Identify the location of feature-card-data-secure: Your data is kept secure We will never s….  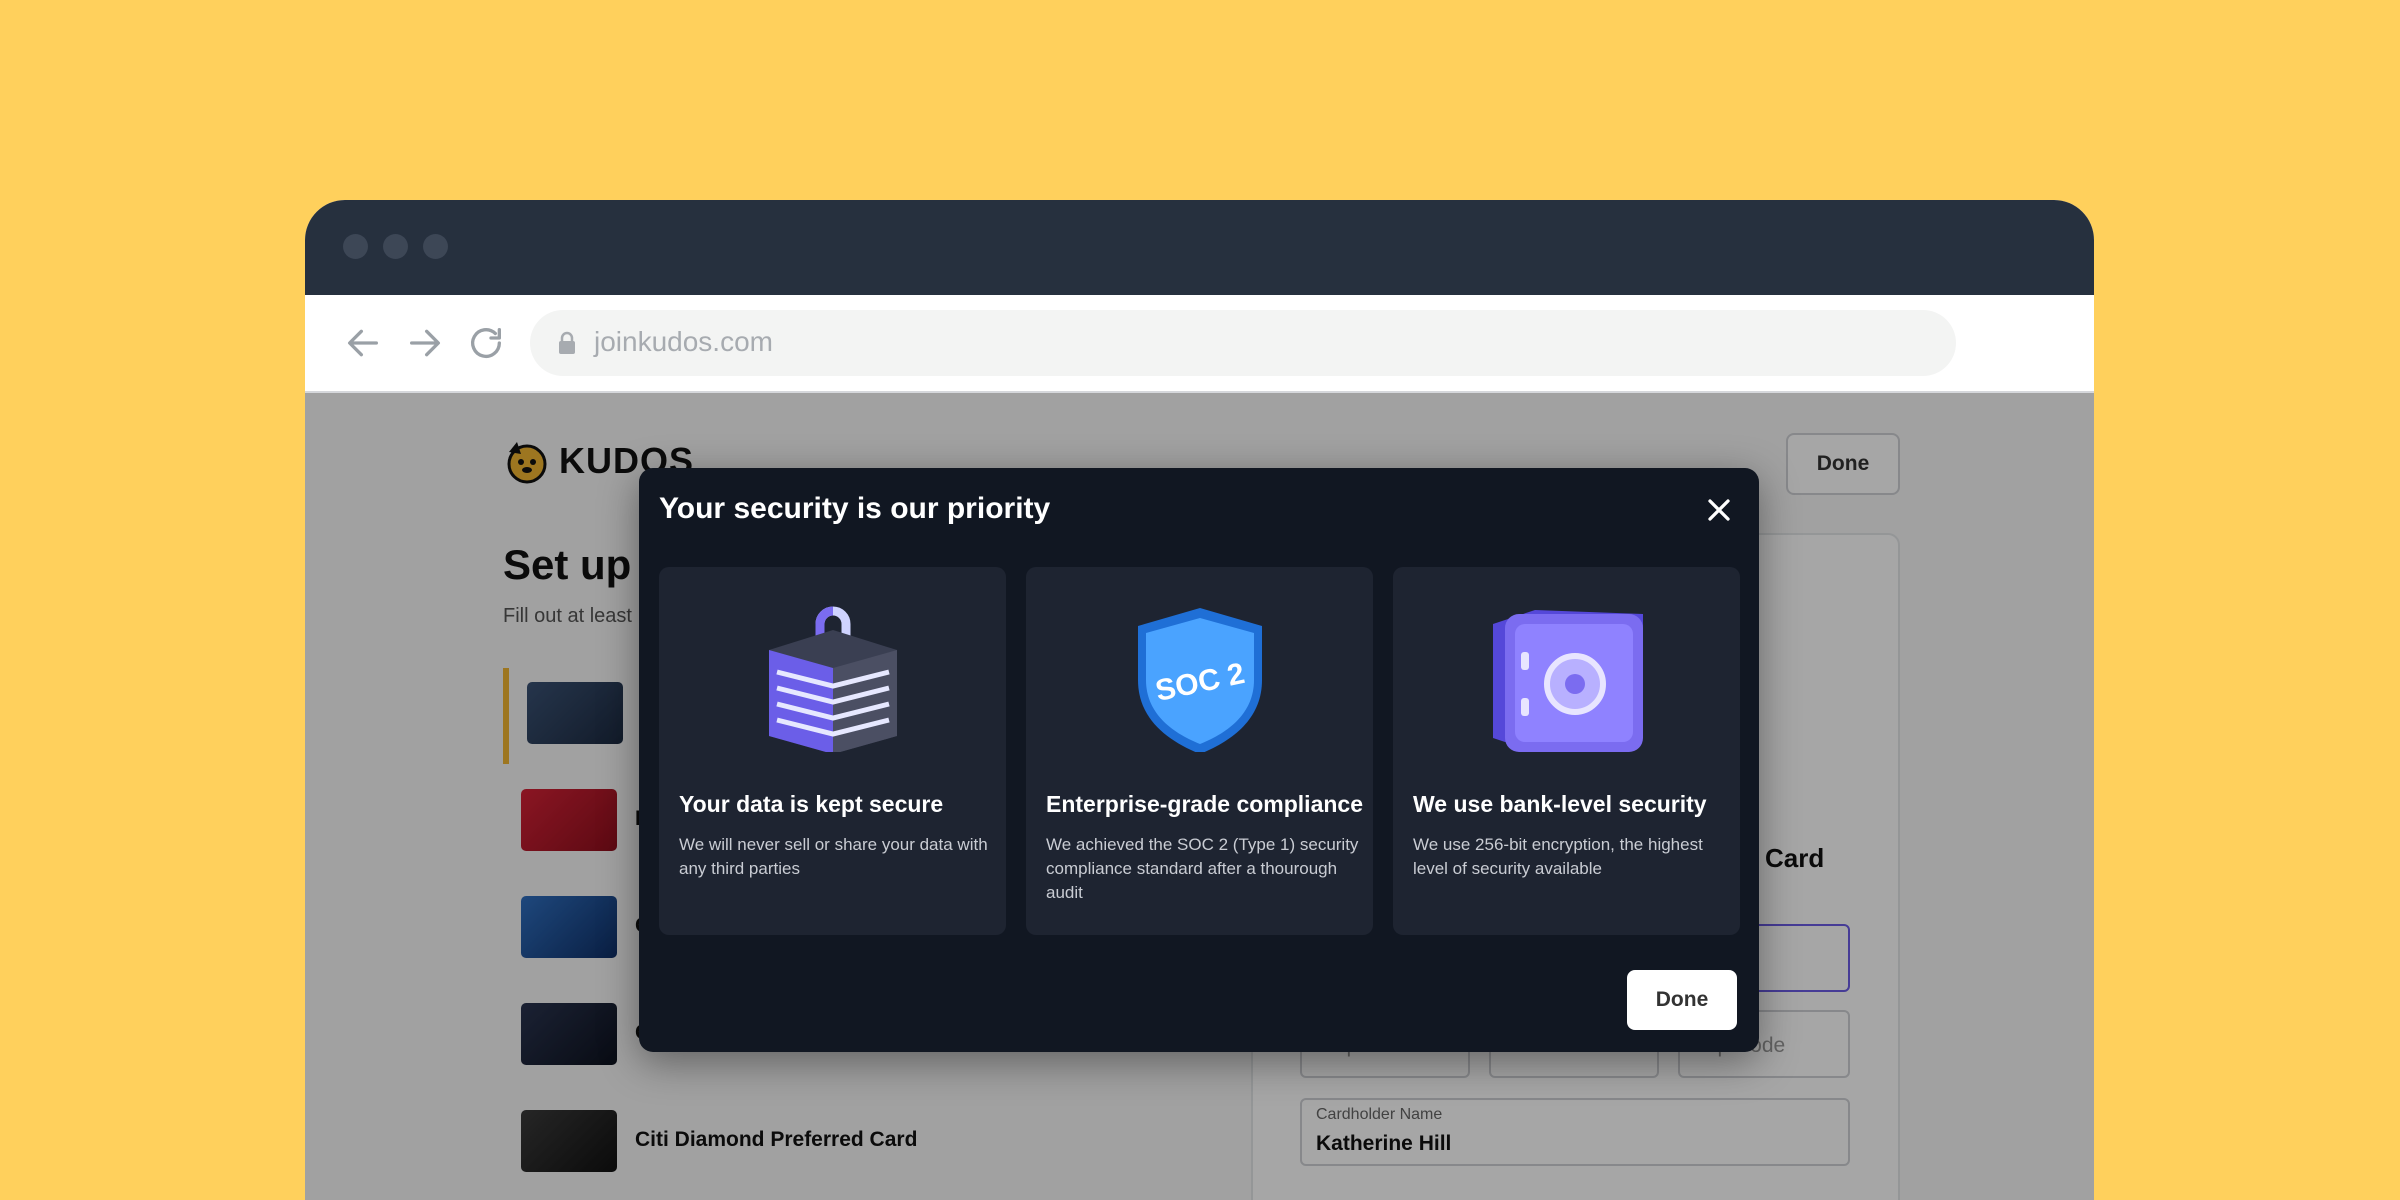
(832, 751).